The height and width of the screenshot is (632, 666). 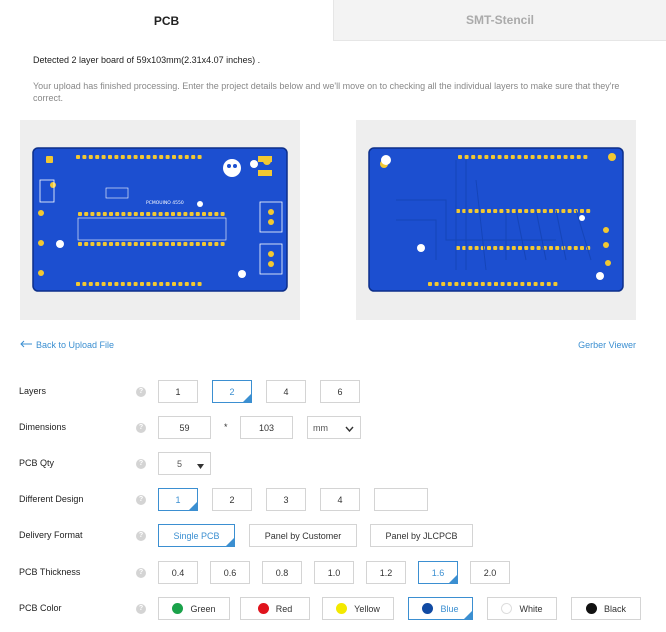 I want to click on design-option-4: 4, so click(x=340, y=499).